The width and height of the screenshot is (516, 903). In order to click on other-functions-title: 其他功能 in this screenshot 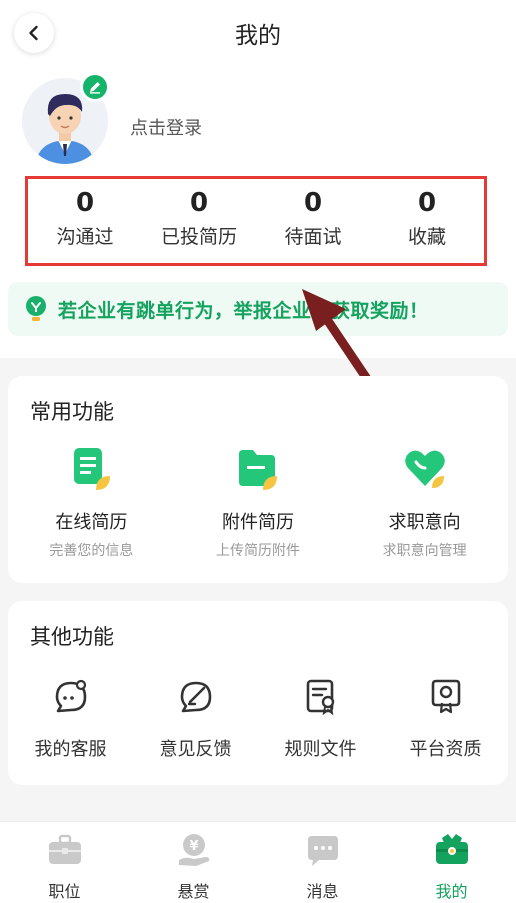, I will do `click(72, 637)`.